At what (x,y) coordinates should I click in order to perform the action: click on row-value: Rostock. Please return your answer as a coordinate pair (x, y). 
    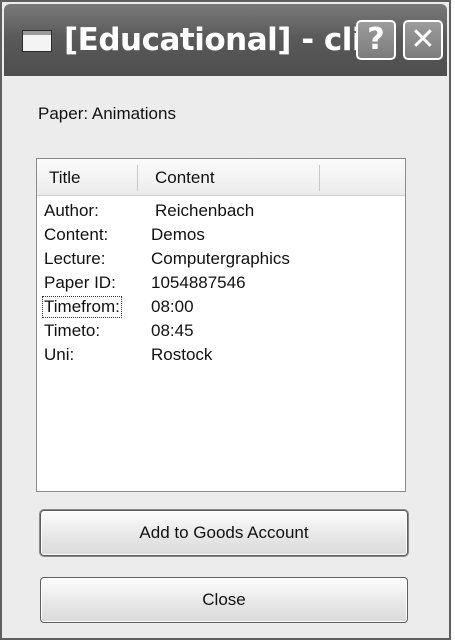
    Looking at the image, I should click on (182, 354).